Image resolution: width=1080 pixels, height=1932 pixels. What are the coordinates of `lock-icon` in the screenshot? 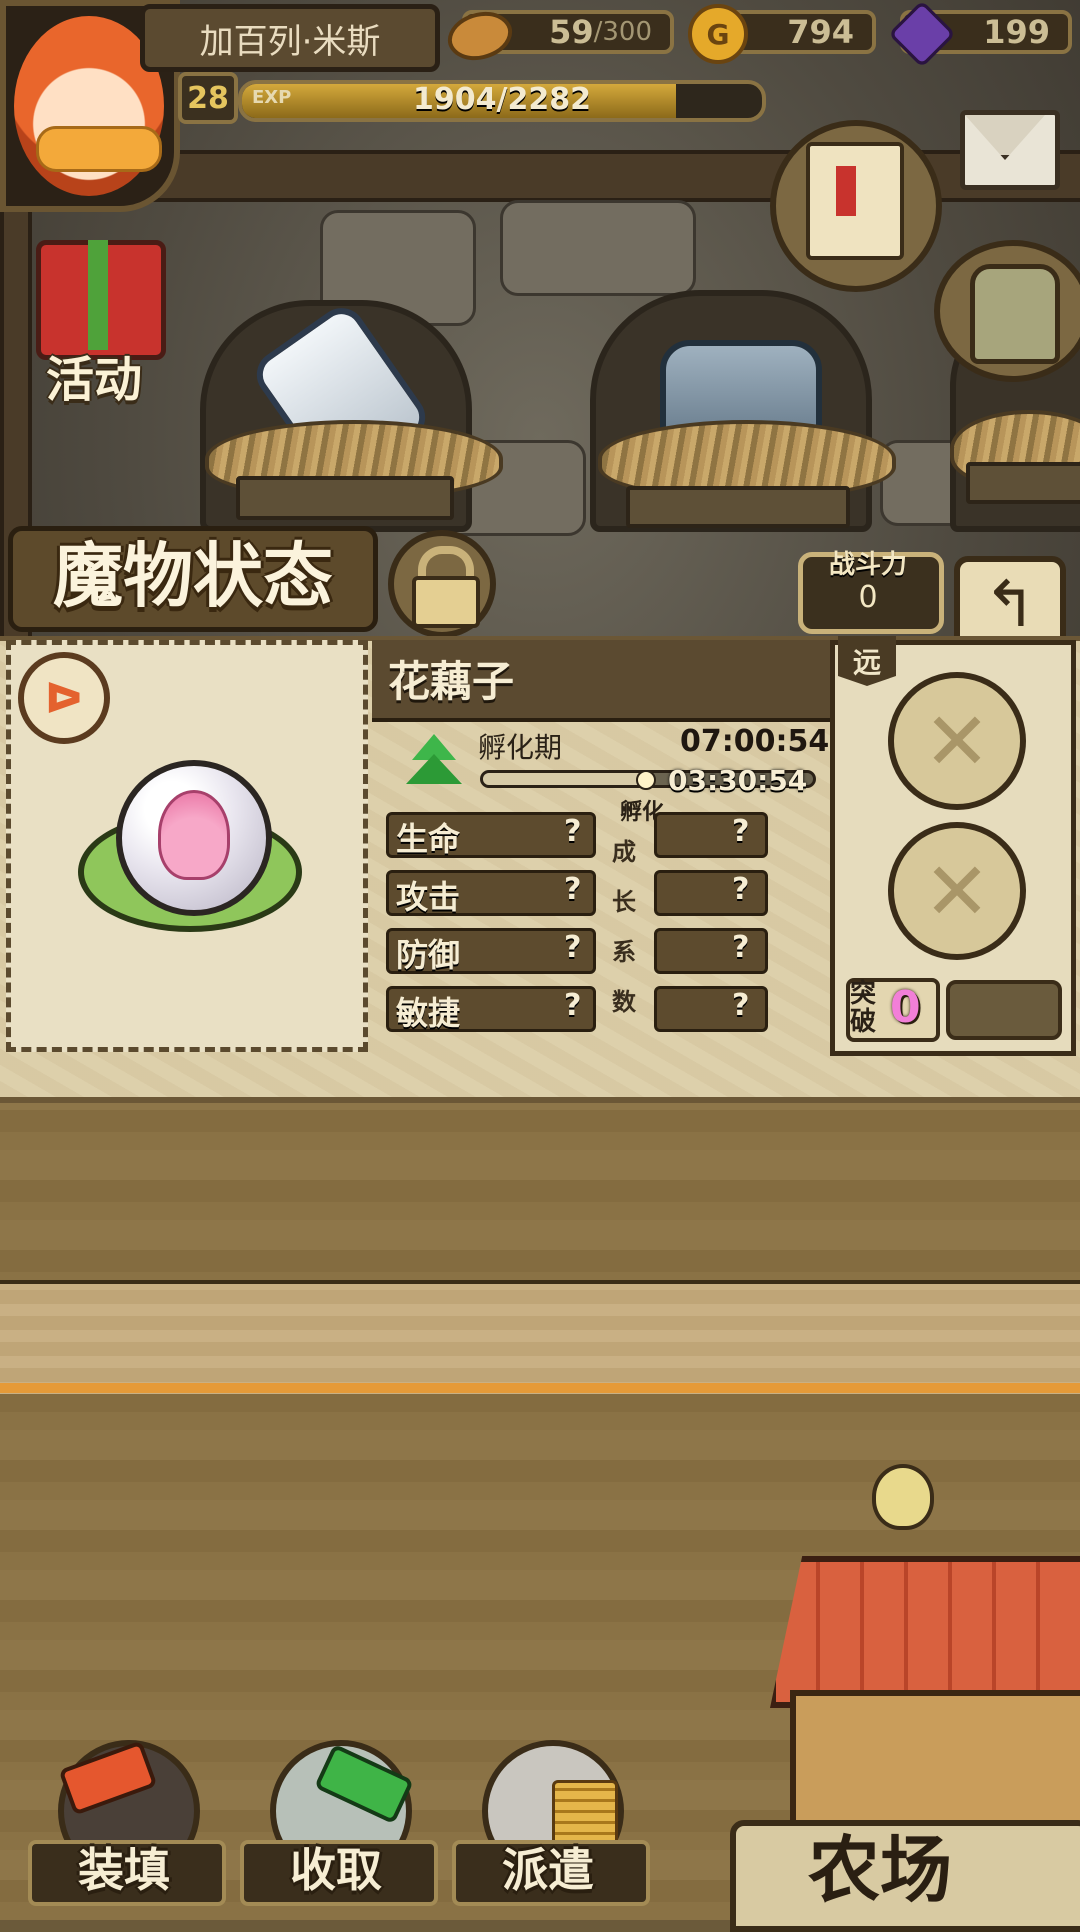 It's located at (446, 602).